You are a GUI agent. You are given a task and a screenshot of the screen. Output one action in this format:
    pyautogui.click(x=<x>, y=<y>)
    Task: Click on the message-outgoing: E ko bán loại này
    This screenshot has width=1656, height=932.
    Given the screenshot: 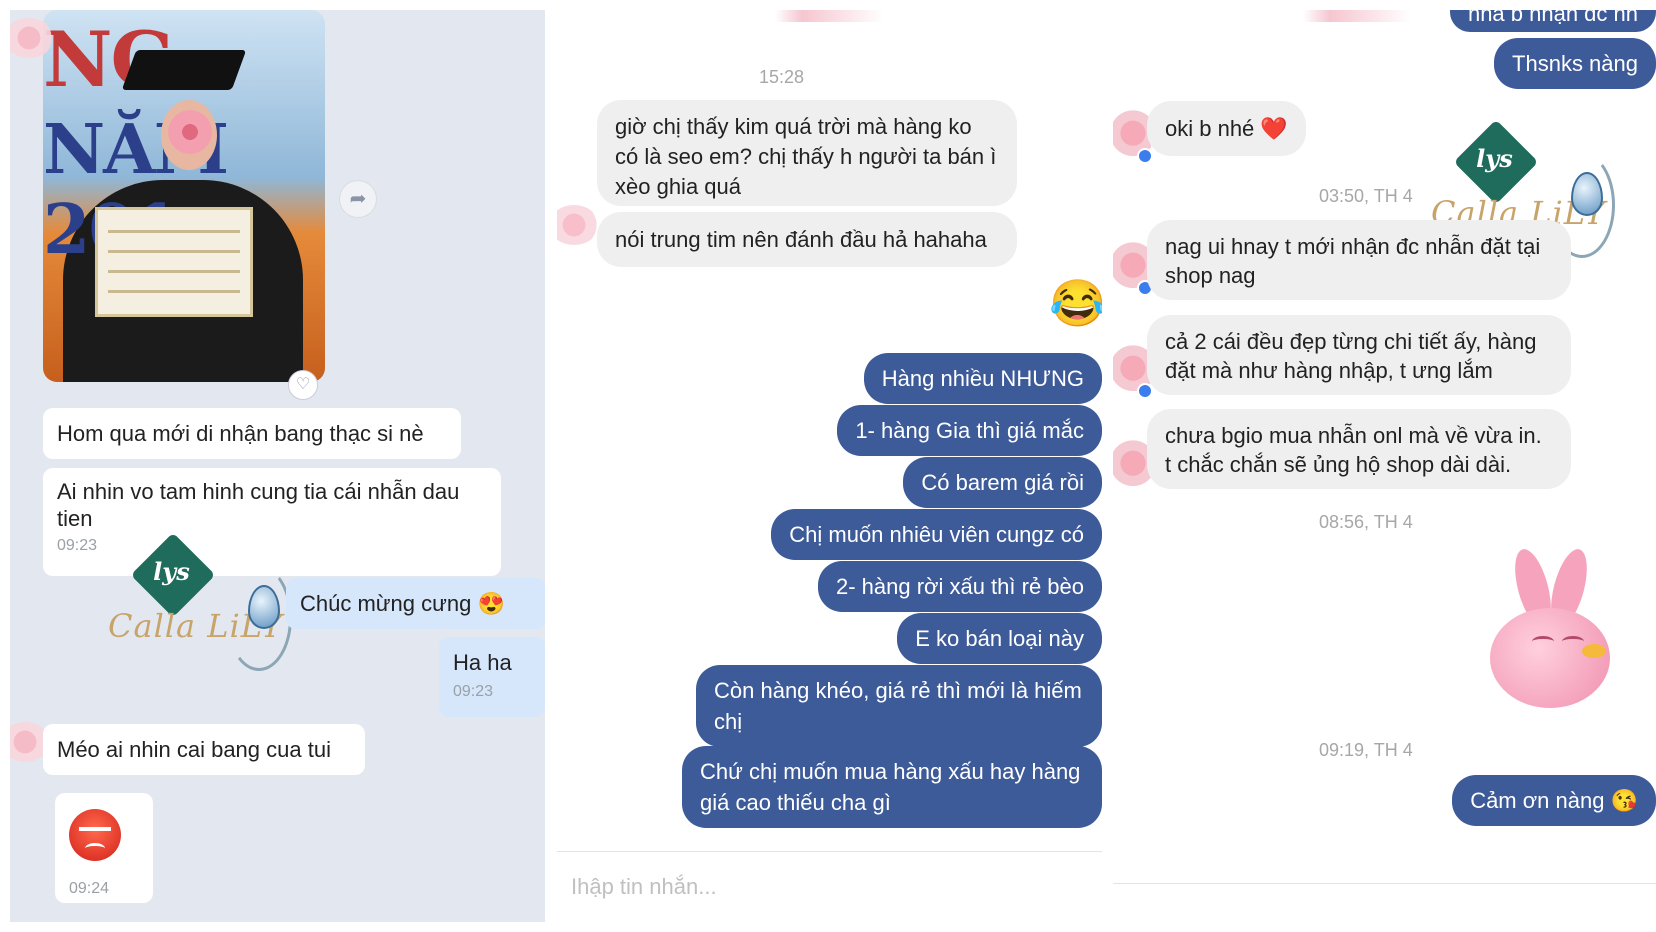 What is the action you would take?
    pyautogui.click(x=999, y=638)
    